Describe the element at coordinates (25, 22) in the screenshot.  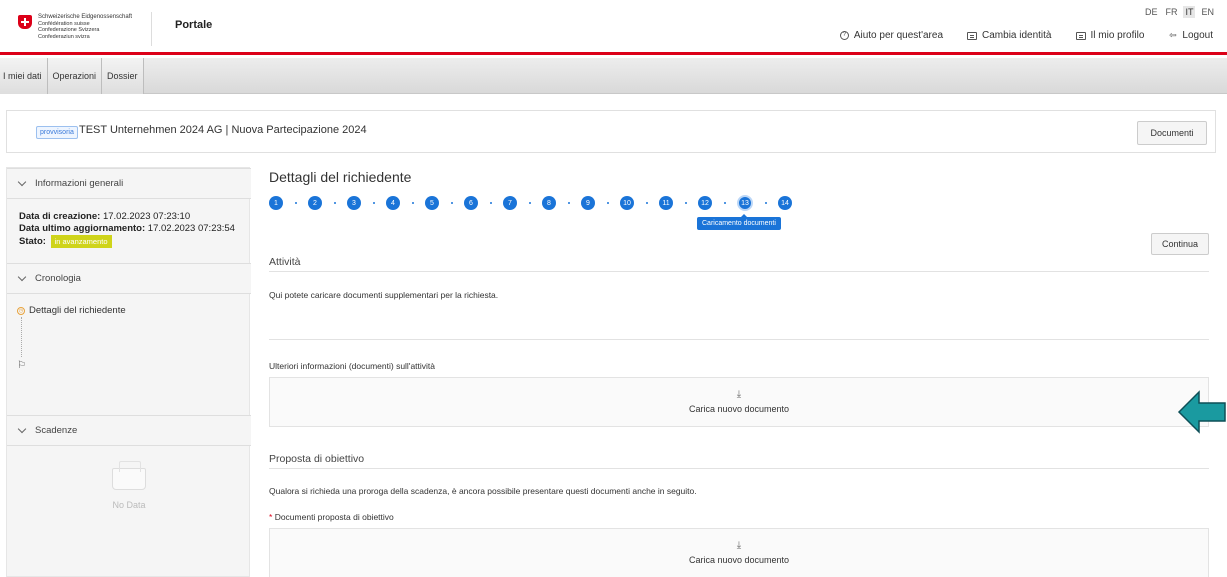
I see `swiss-flag-icon` at that location.